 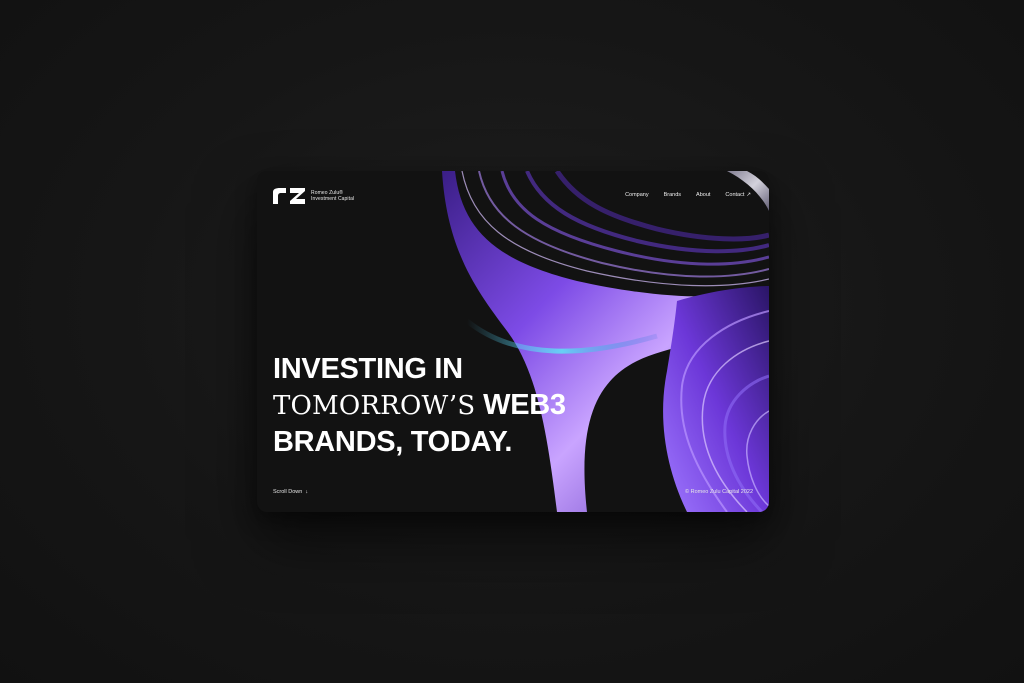 I want to click on brand-logo: Romeo Zulu® Investment Capital, so click(x=313, y=196).